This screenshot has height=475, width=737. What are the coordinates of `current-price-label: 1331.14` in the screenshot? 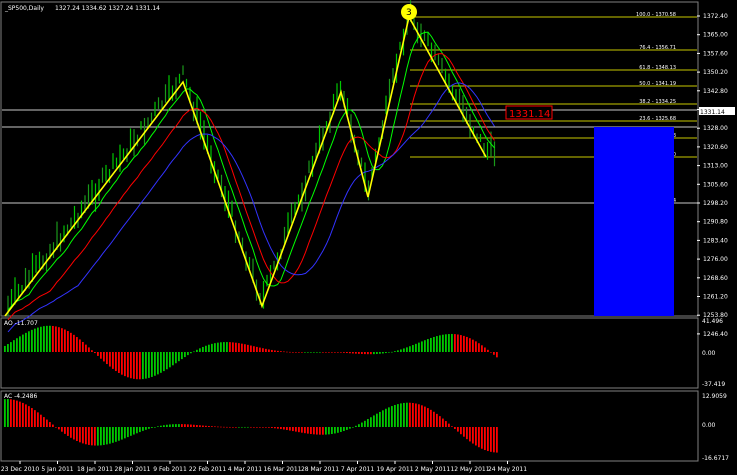 It's located at (529, 114).